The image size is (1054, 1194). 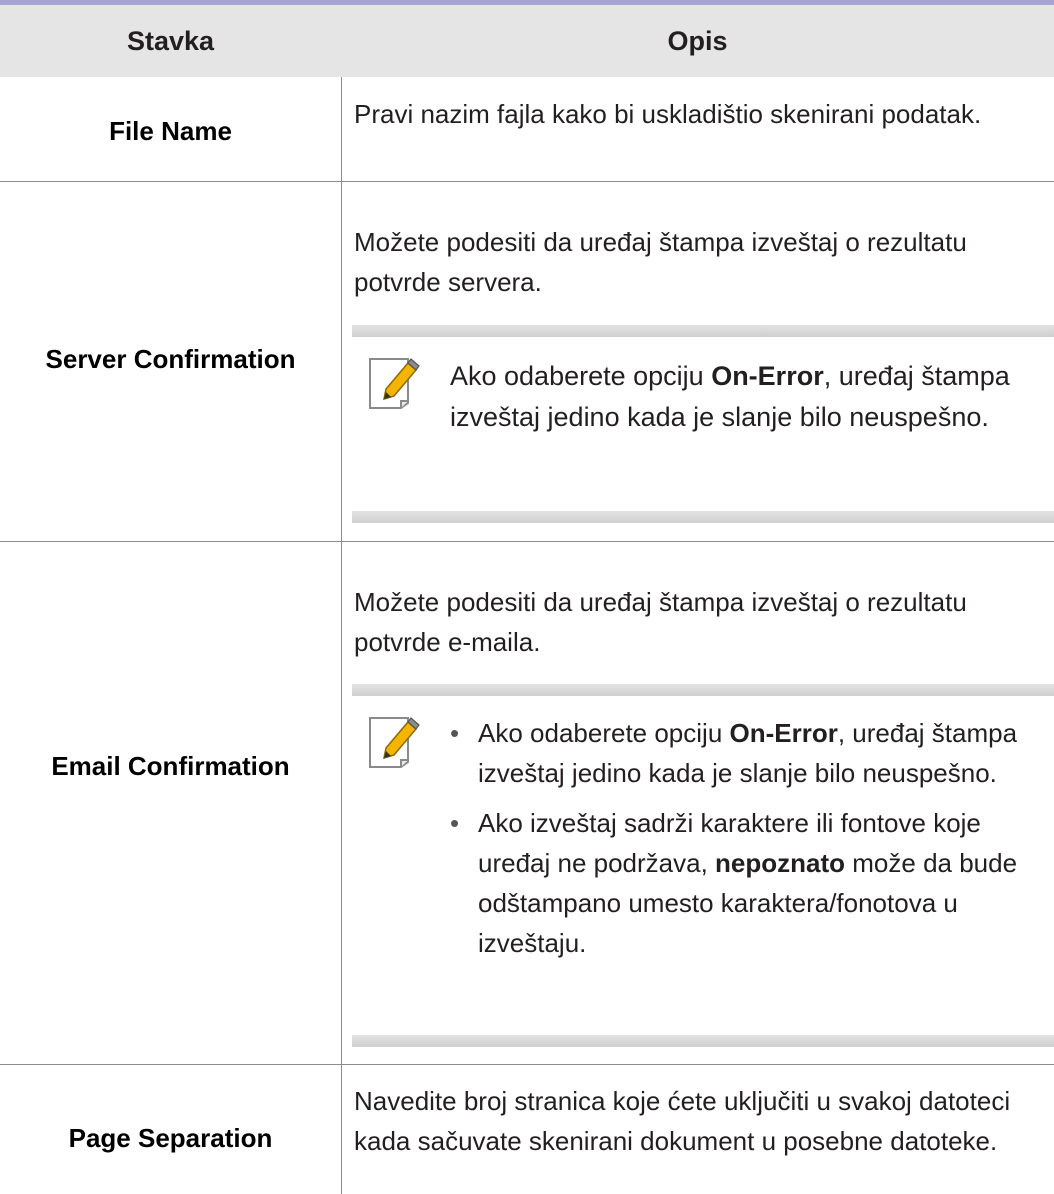 I want to click on item-server-confirmation: Server Confirmation, so click(x=170, y=359).